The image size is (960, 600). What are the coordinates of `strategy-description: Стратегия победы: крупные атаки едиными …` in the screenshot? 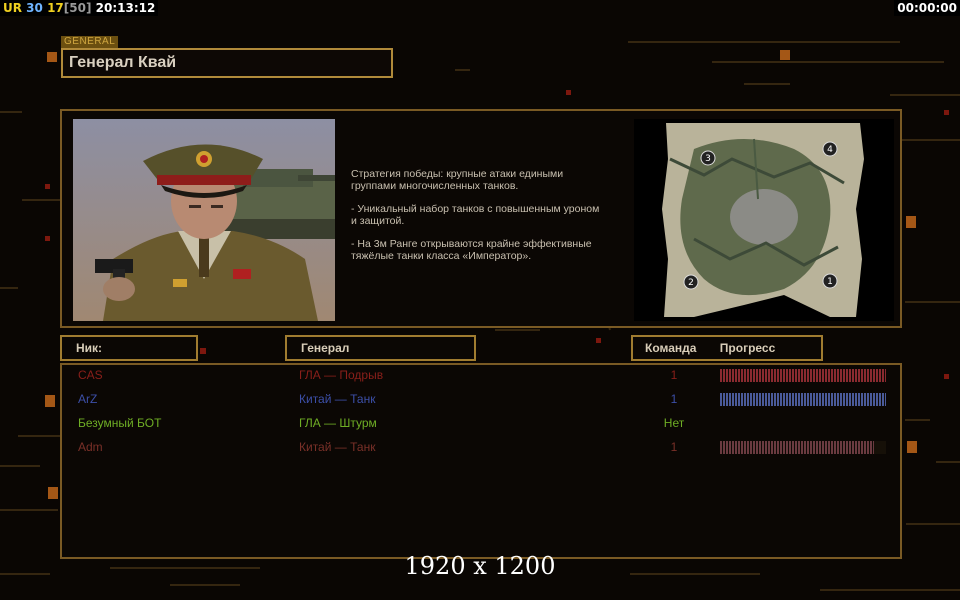 It's located at (493, 220).